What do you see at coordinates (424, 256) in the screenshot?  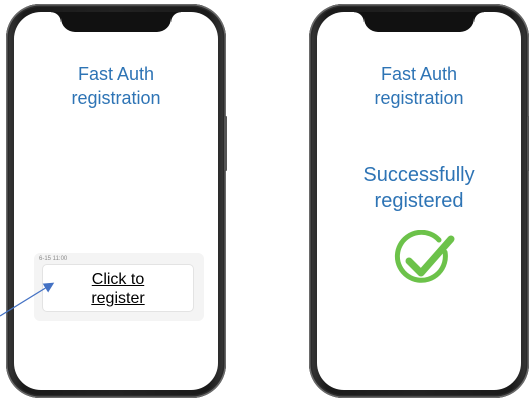 I see `checkmark-circle-icon` at bounding box center [424, 256].